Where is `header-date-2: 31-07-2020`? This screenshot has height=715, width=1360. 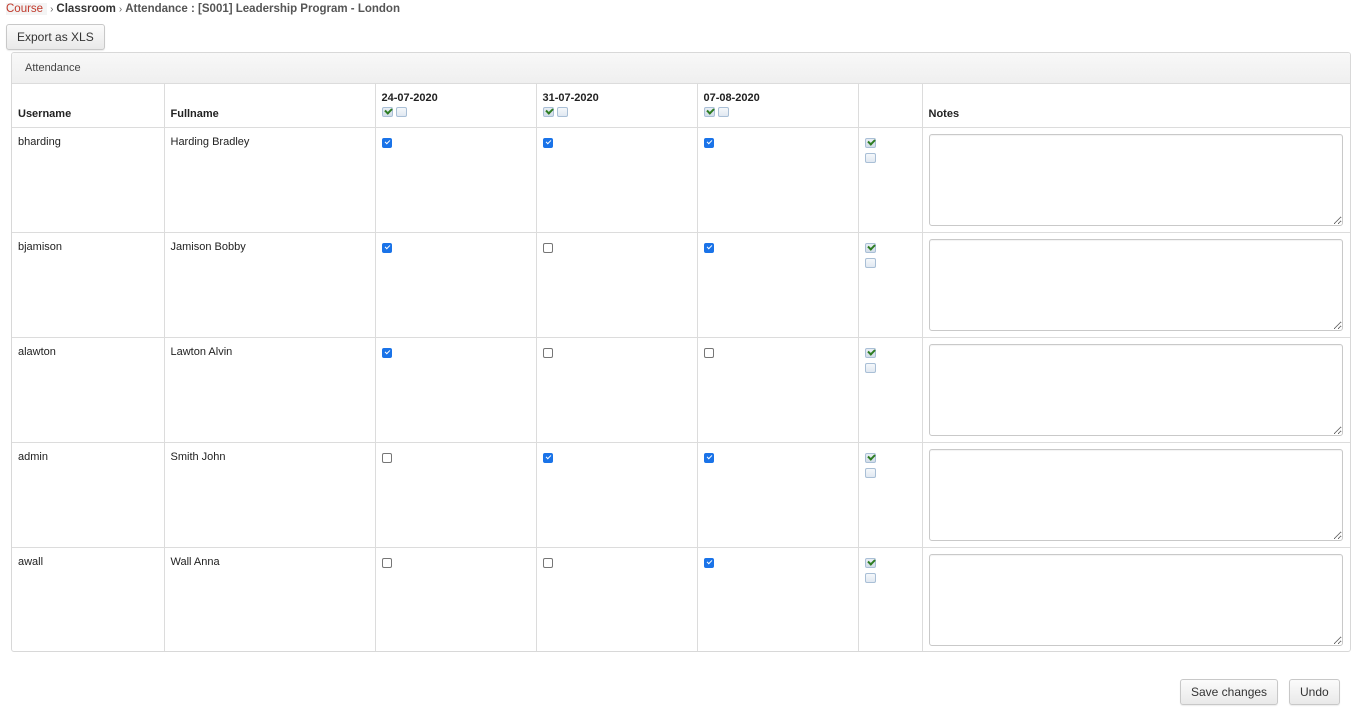
header-date-2: 31-07-2020 is located at coordinates (617, 106).